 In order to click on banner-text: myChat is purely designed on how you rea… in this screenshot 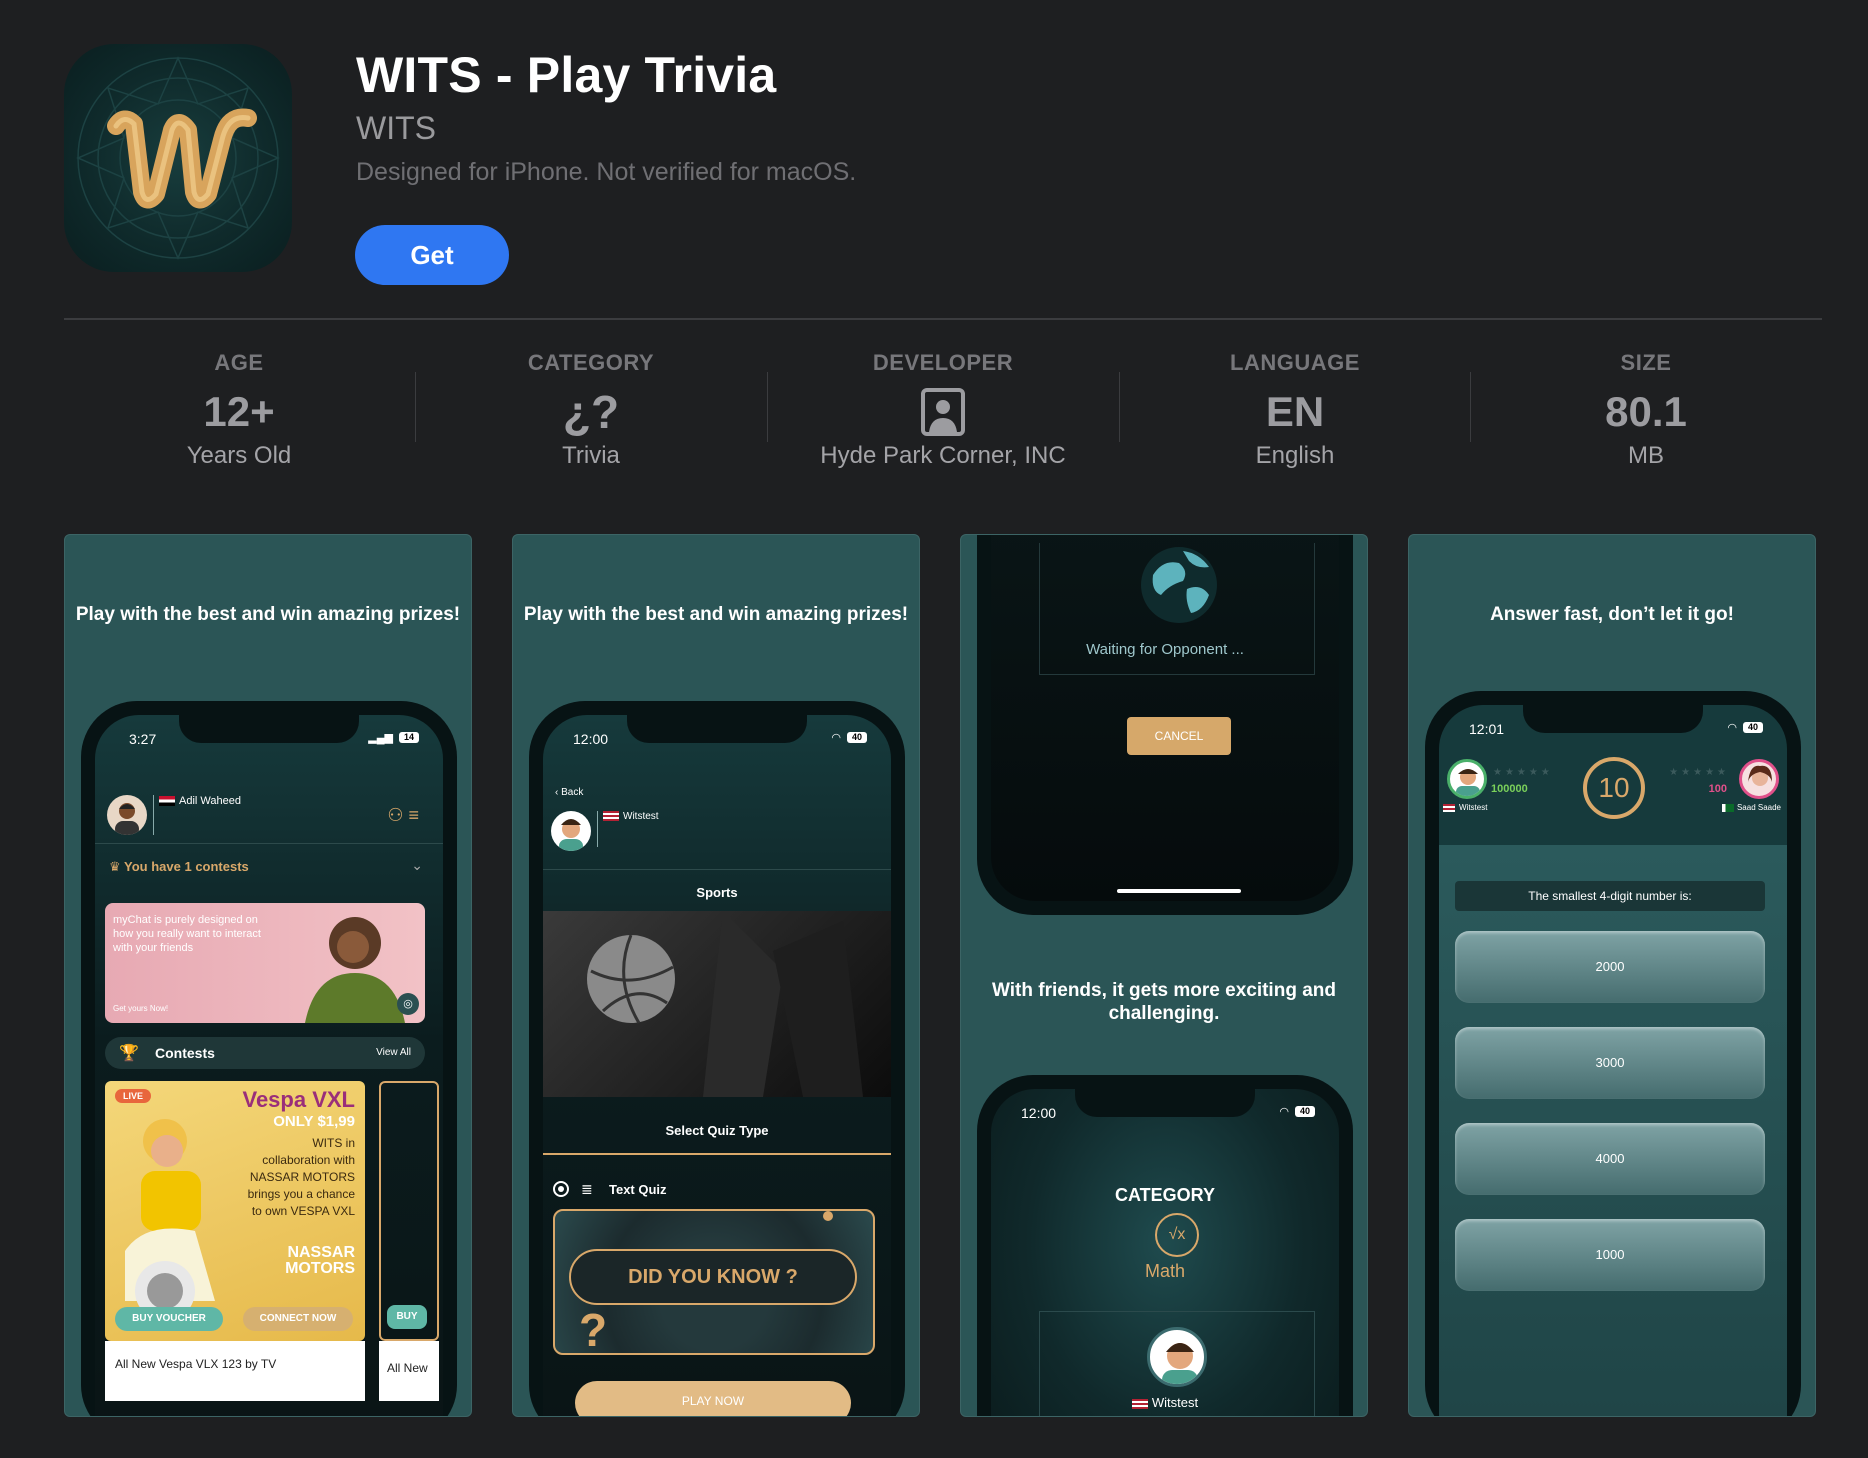, I will do `click(187, 934)`.